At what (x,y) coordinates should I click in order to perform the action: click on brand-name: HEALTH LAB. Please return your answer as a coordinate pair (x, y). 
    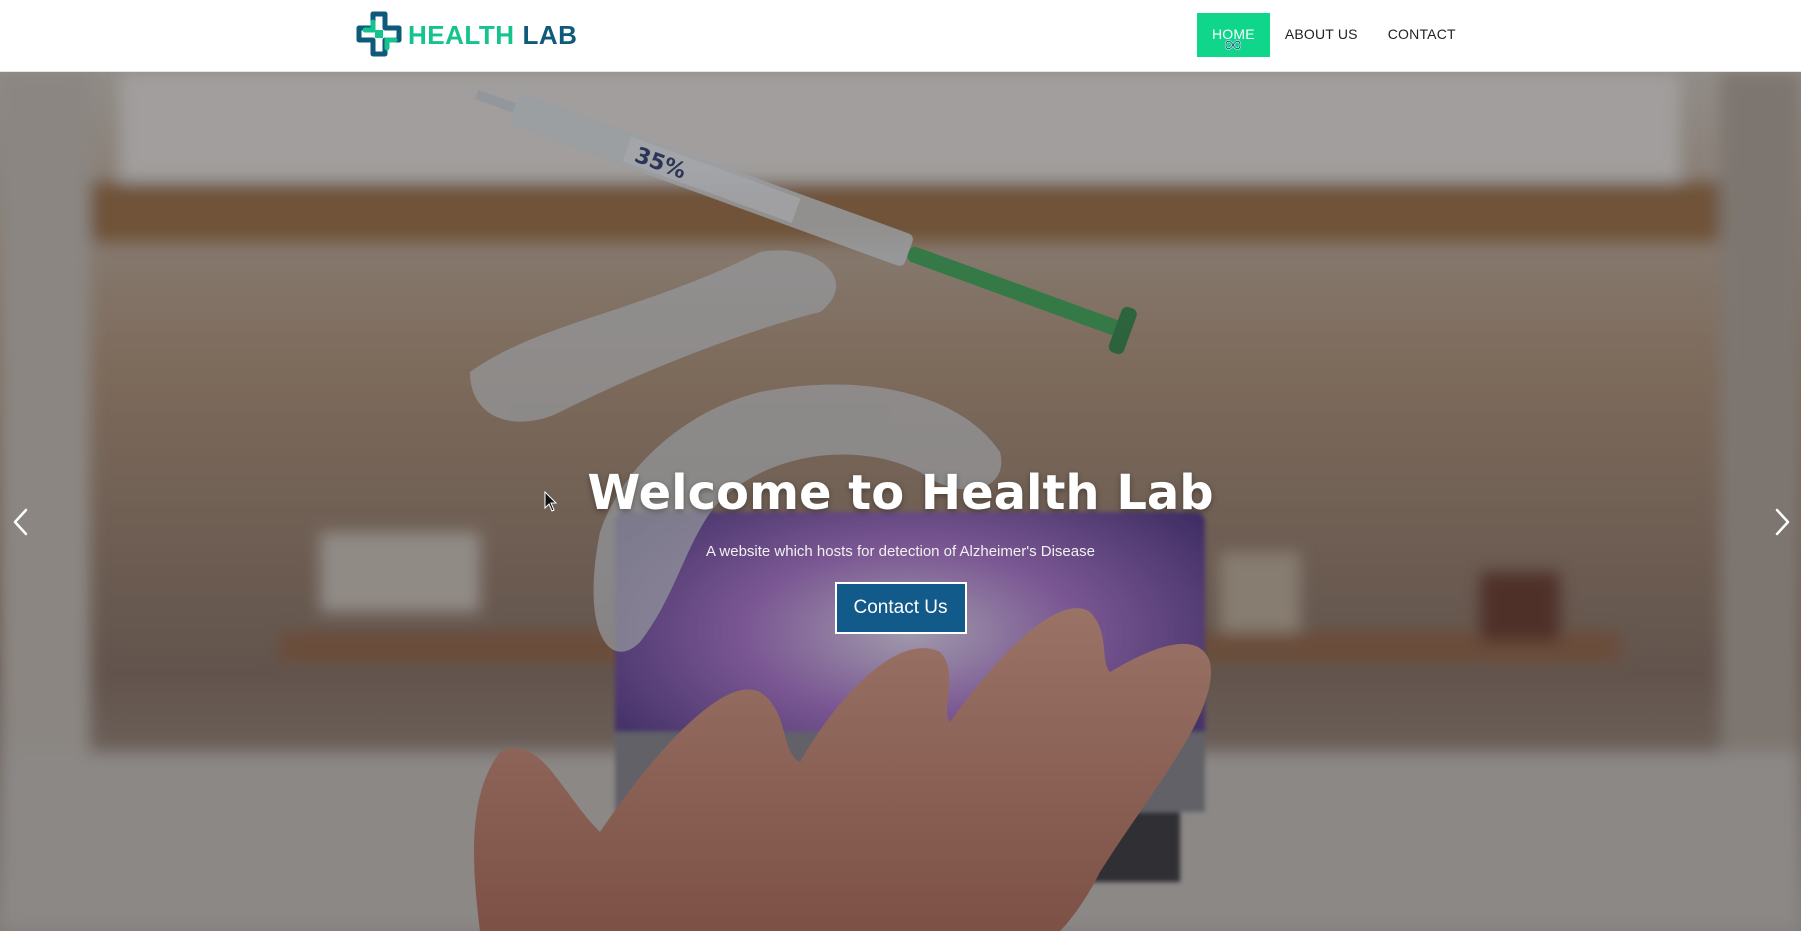
    Looking at the image, I should click on (492, 35).